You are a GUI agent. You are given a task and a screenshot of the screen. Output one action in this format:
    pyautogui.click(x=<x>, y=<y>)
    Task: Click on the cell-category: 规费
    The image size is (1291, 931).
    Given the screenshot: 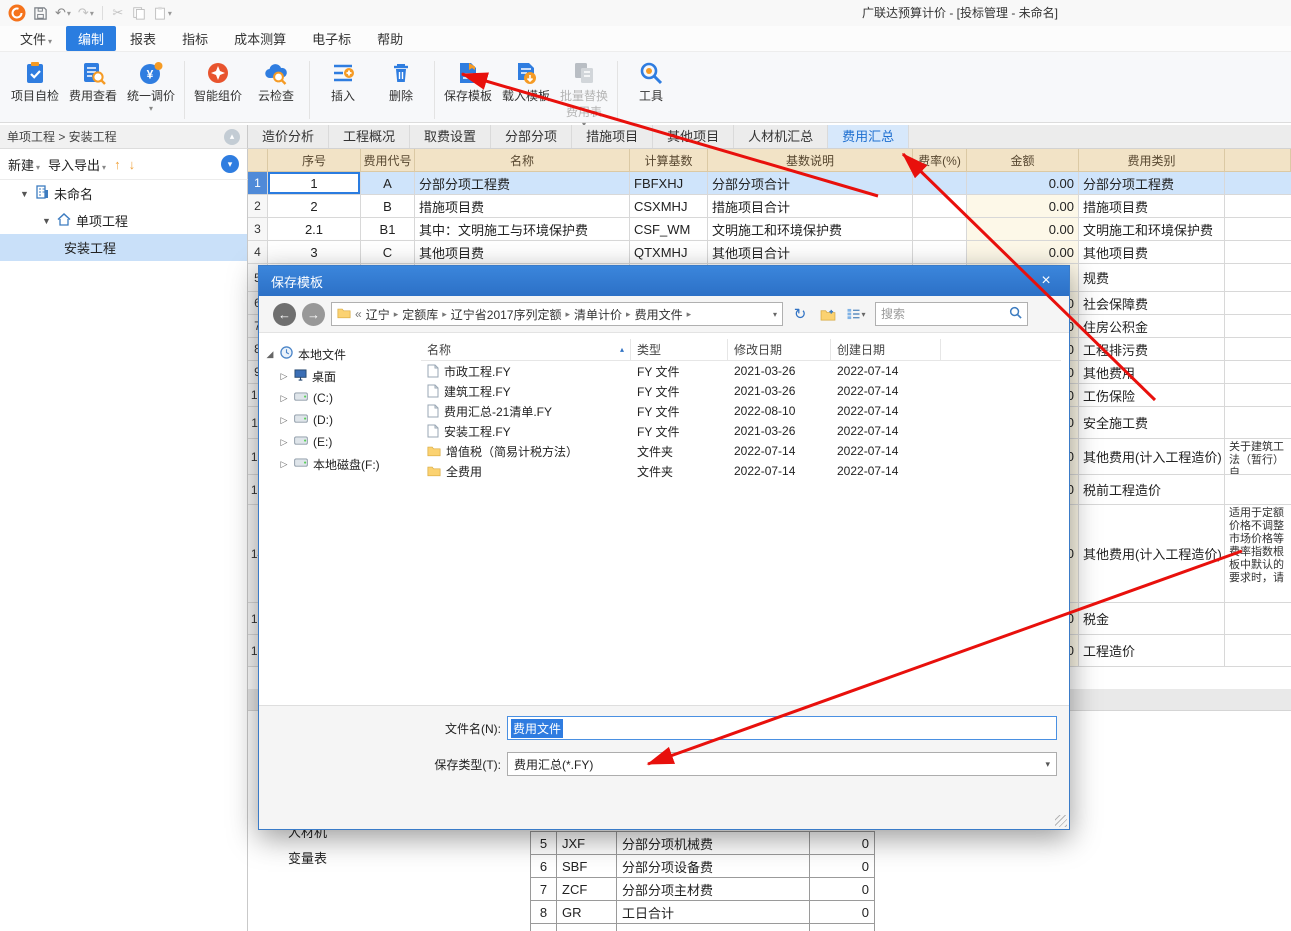 What is the action you would take?
    pyautogui.click(x=1152, y=277)
    